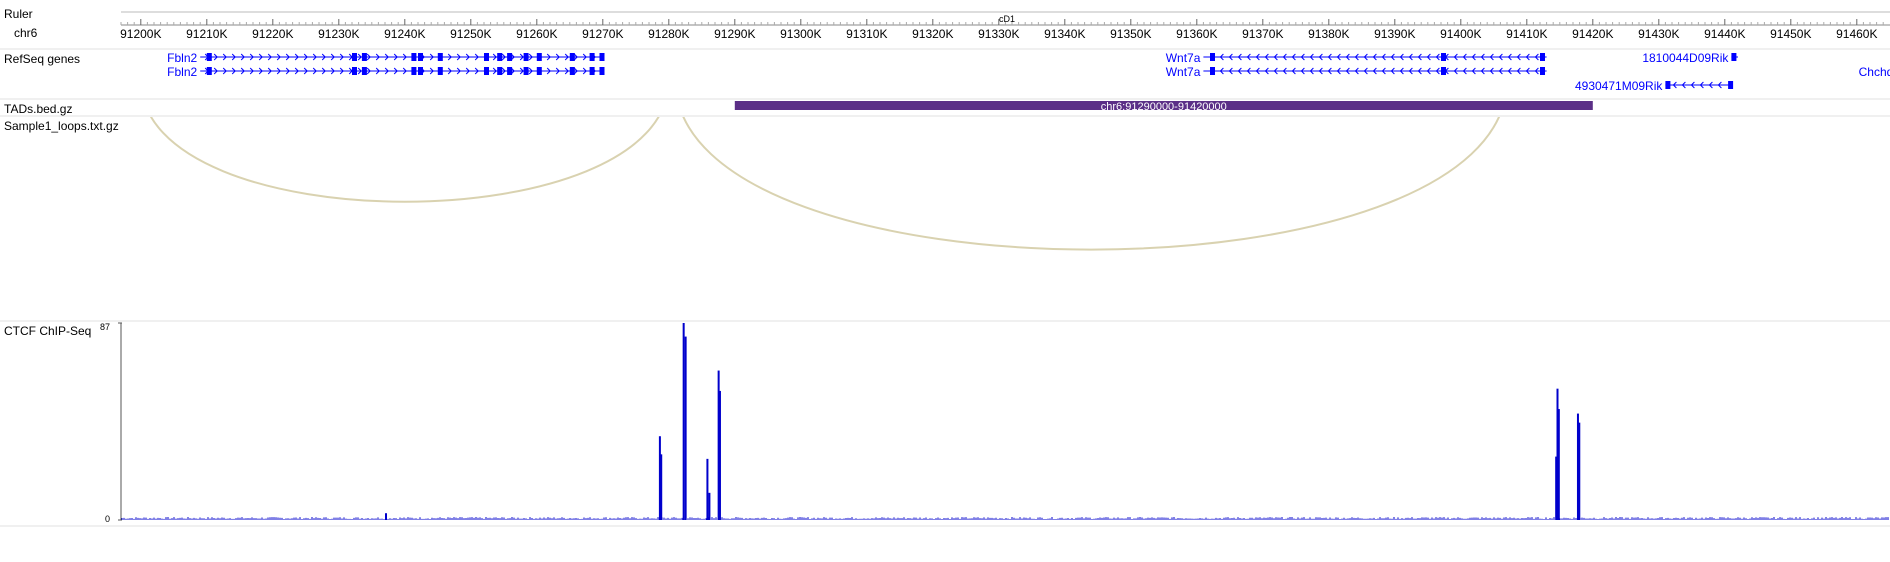 The height and width of the screenshot is (562, 1890). Describe the element at coordinates (1007, 19) in the screenshot. I see `cytoband-label: cD1` at that location.